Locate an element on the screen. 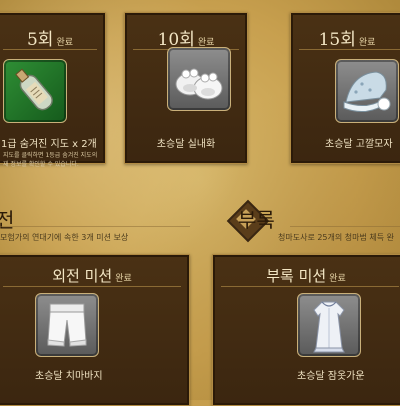 This screenshot has height=406, width=400. mission-title: 부록 미션 is located at coordinates (296, 276).